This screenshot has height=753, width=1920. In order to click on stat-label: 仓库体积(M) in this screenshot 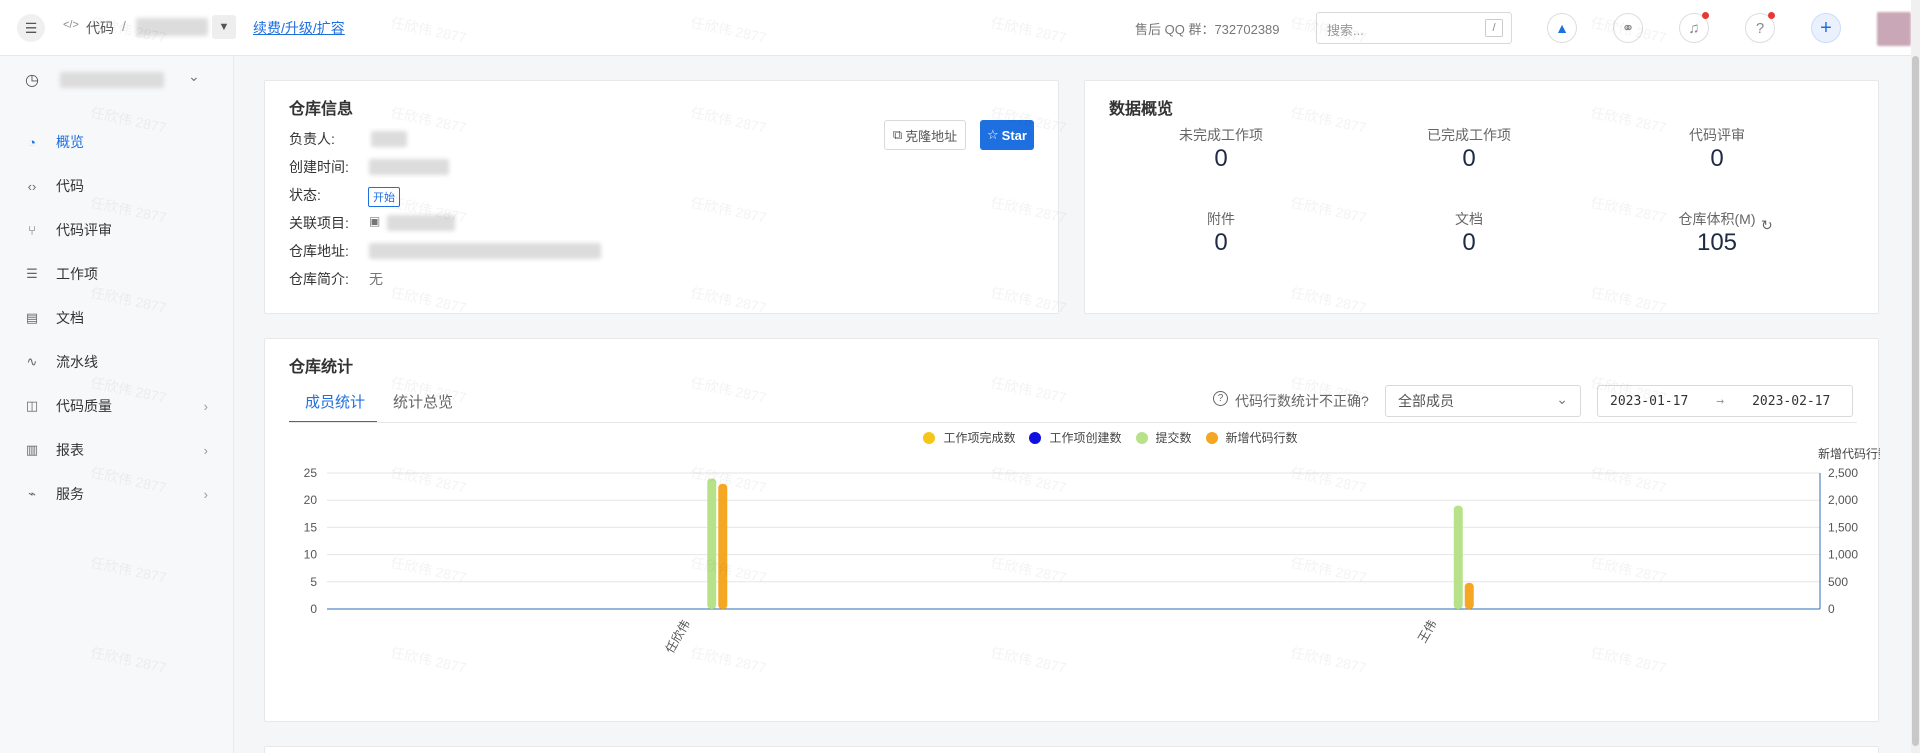, I will do `click(1717, 219)`.